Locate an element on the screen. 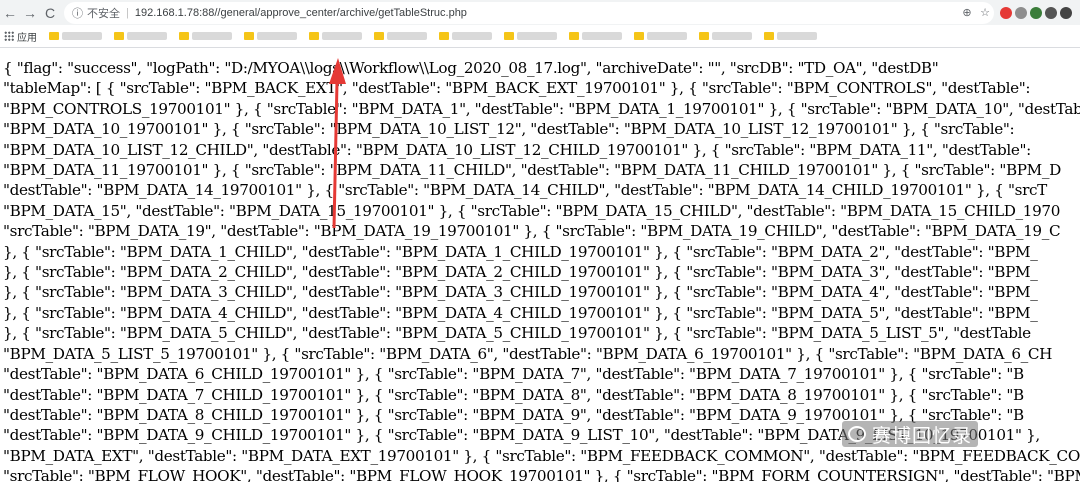 This screenshot has height=482, width=1080. json-line: "BPM_DATA_15", "destTable" is located at coordinates (532, 210).